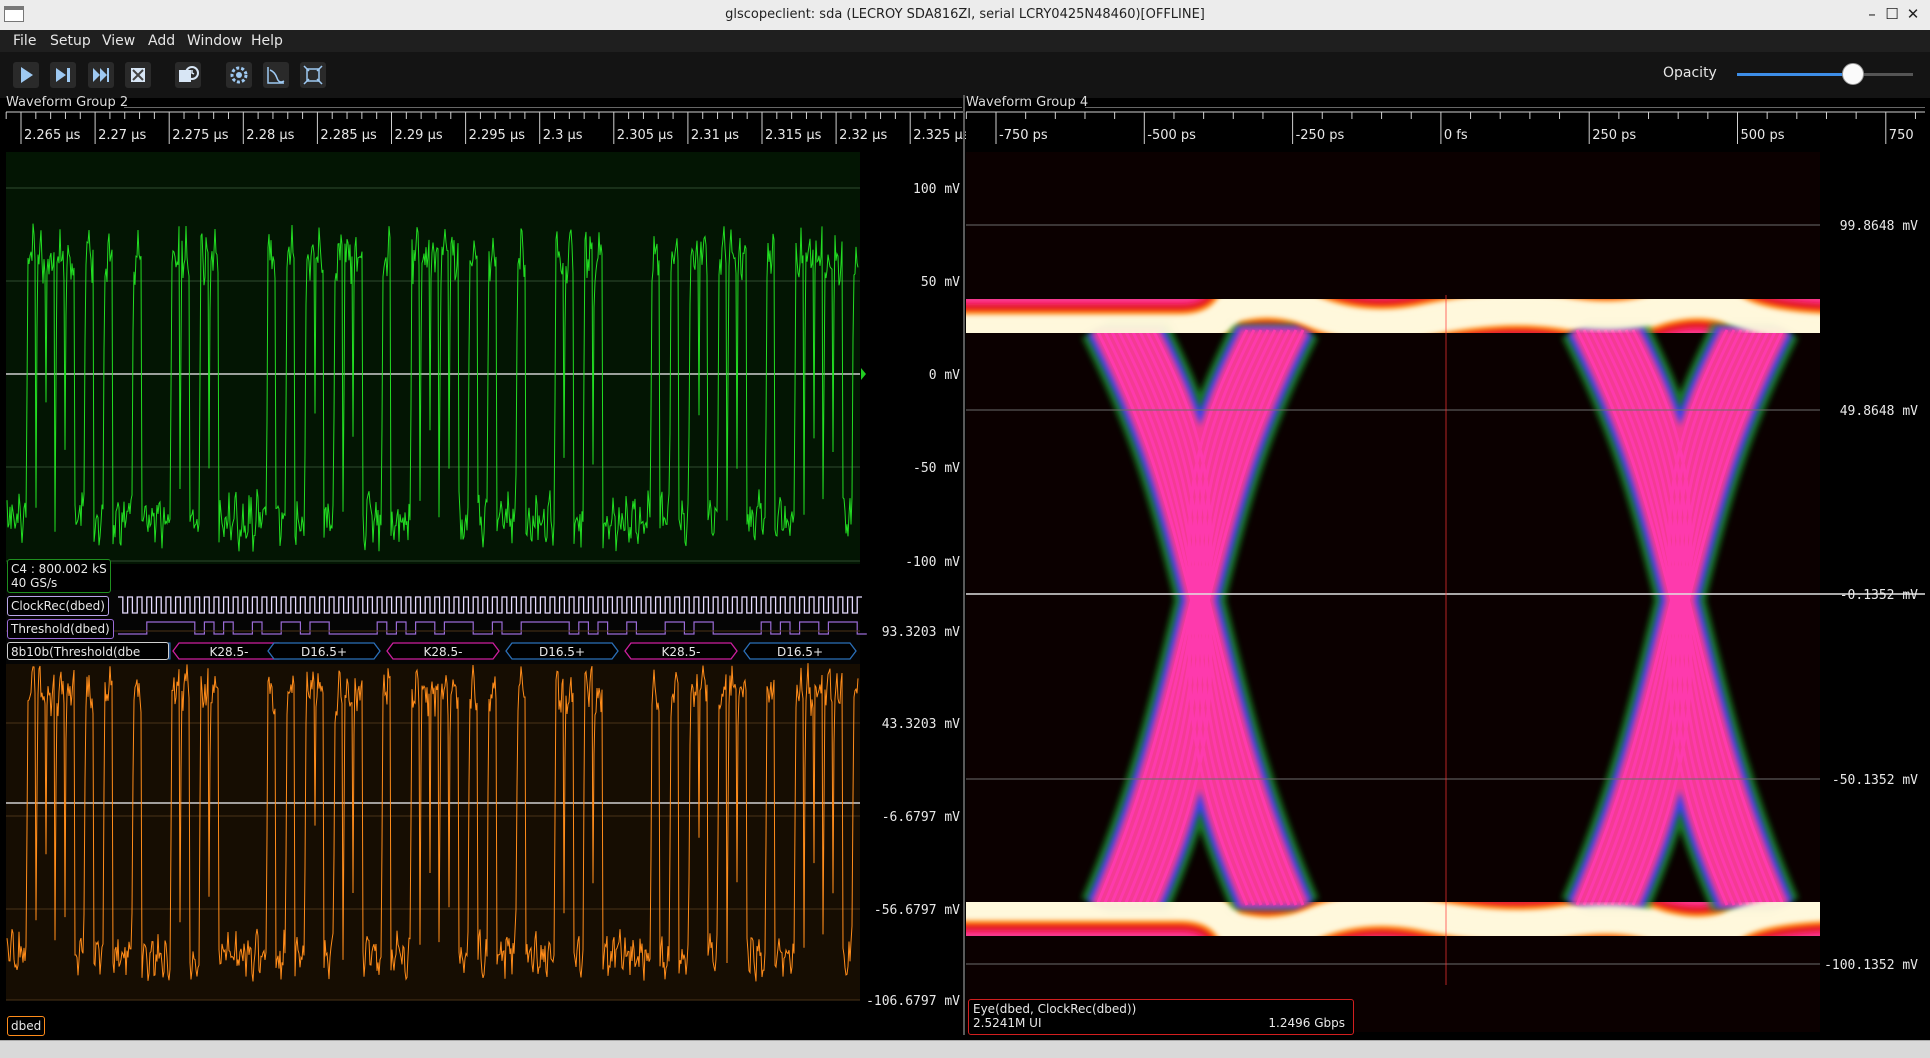 This screenshot has width=1930, height=1058. I want to click on dbed-y-label: -56.6797 mV, so click(917, 910).